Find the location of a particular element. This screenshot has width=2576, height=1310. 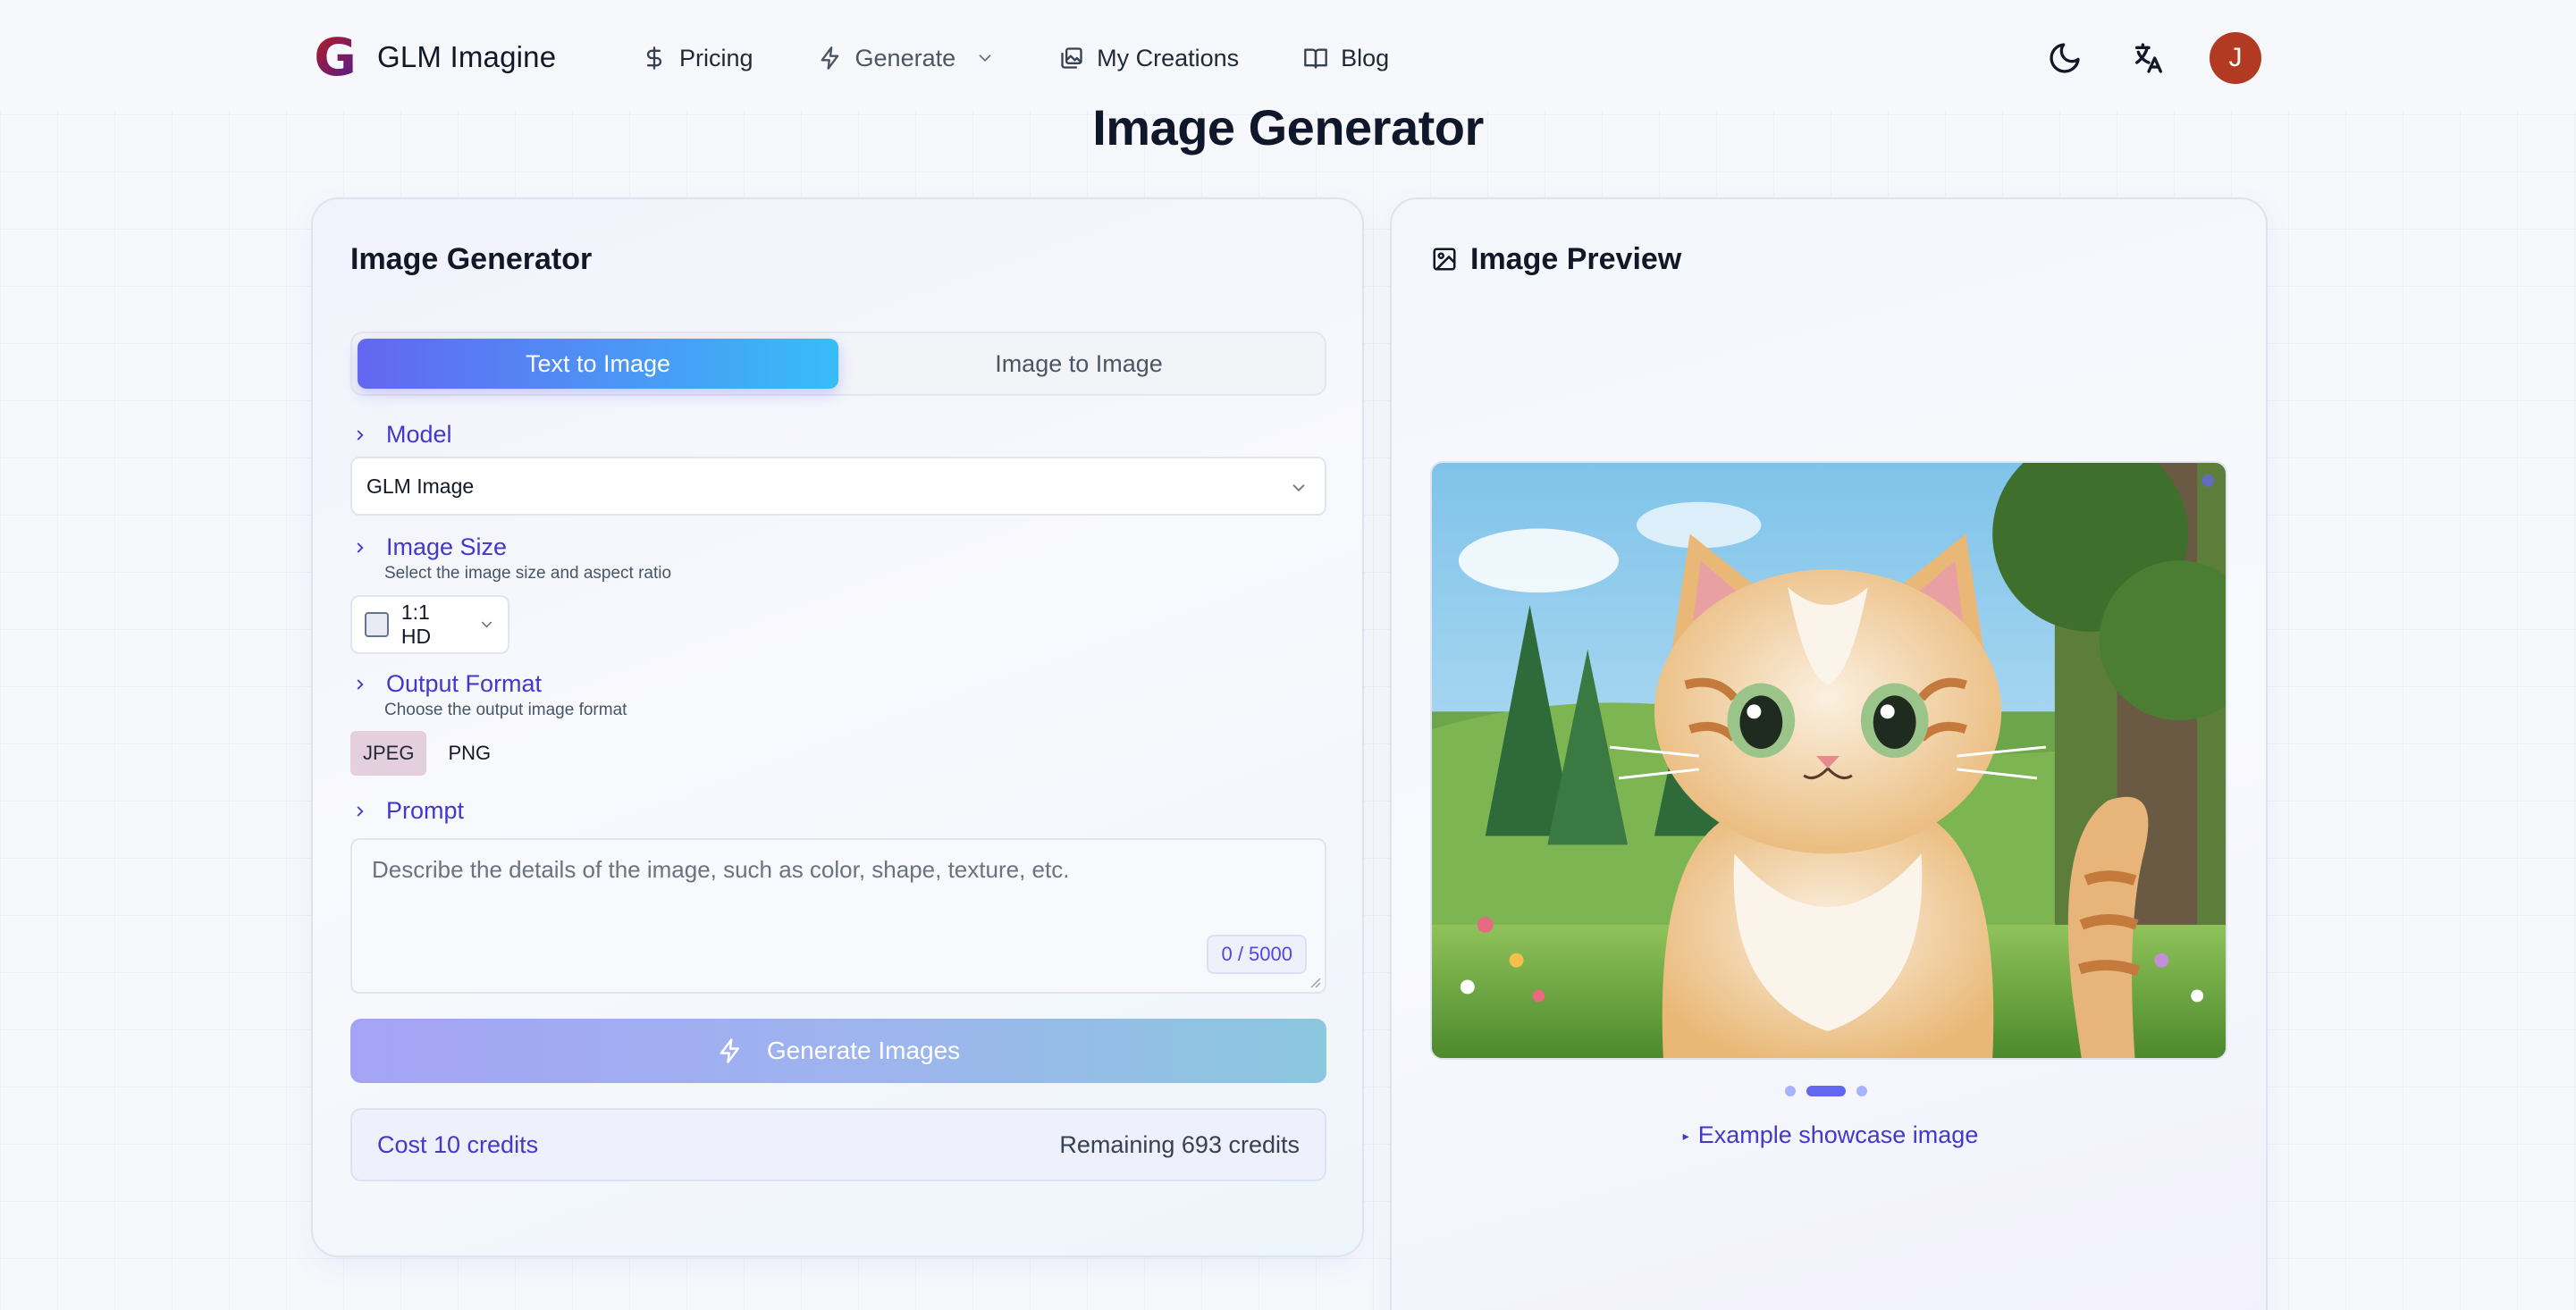

language-button is located at coordinates (2149, 58).